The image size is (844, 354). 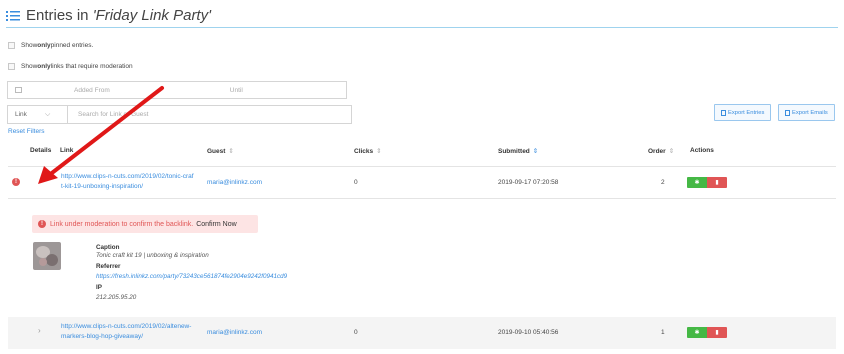 I want to click on export-entries-button: Export Entries, so click(x=743, y=112).